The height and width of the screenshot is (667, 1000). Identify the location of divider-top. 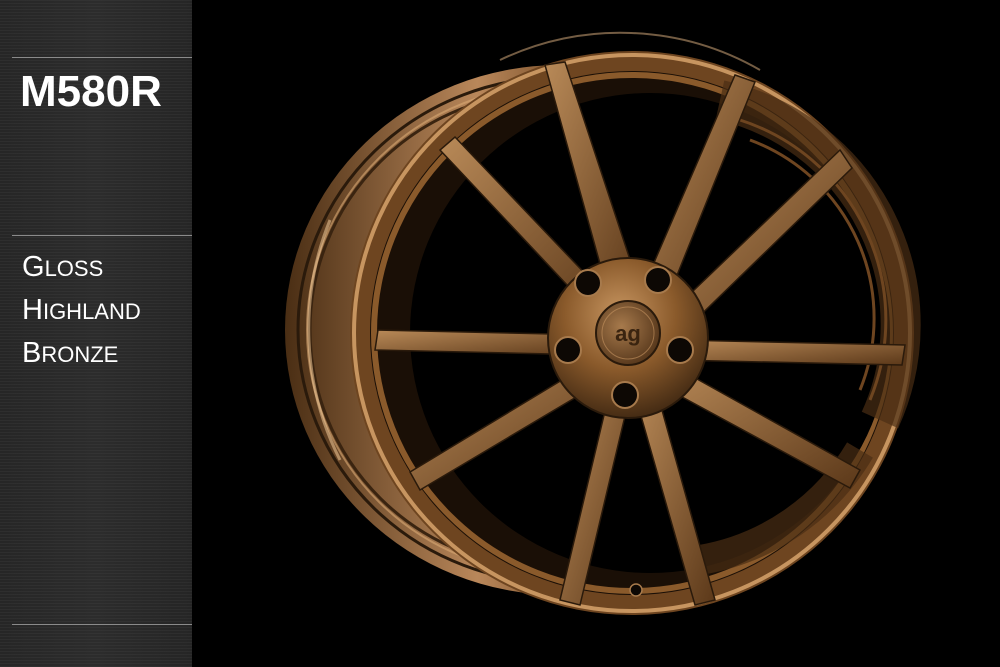
(102, 57).